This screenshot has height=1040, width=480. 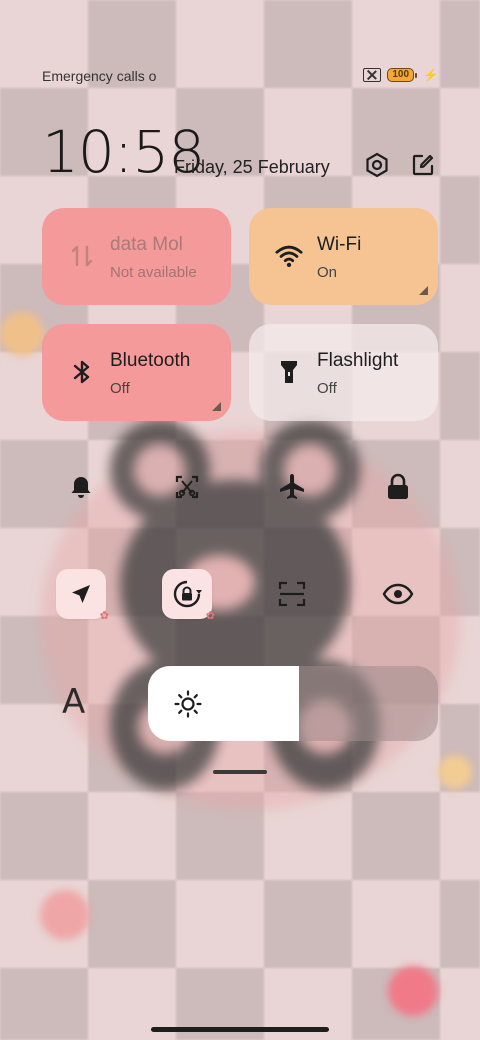 I want to click on lock-icon, so click(x=398, y=486).